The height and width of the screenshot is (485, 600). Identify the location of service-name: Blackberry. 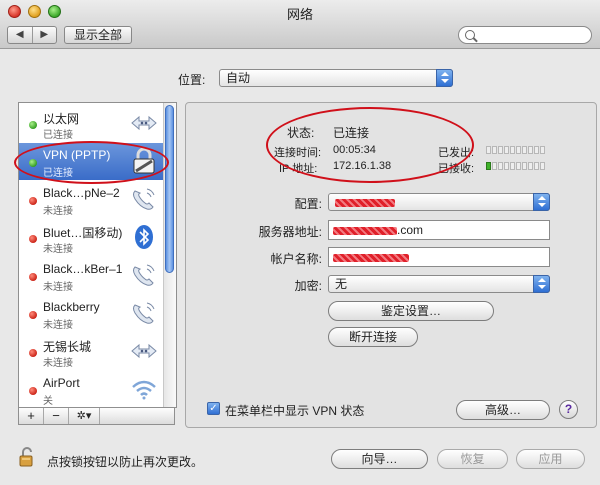
(71, 307).